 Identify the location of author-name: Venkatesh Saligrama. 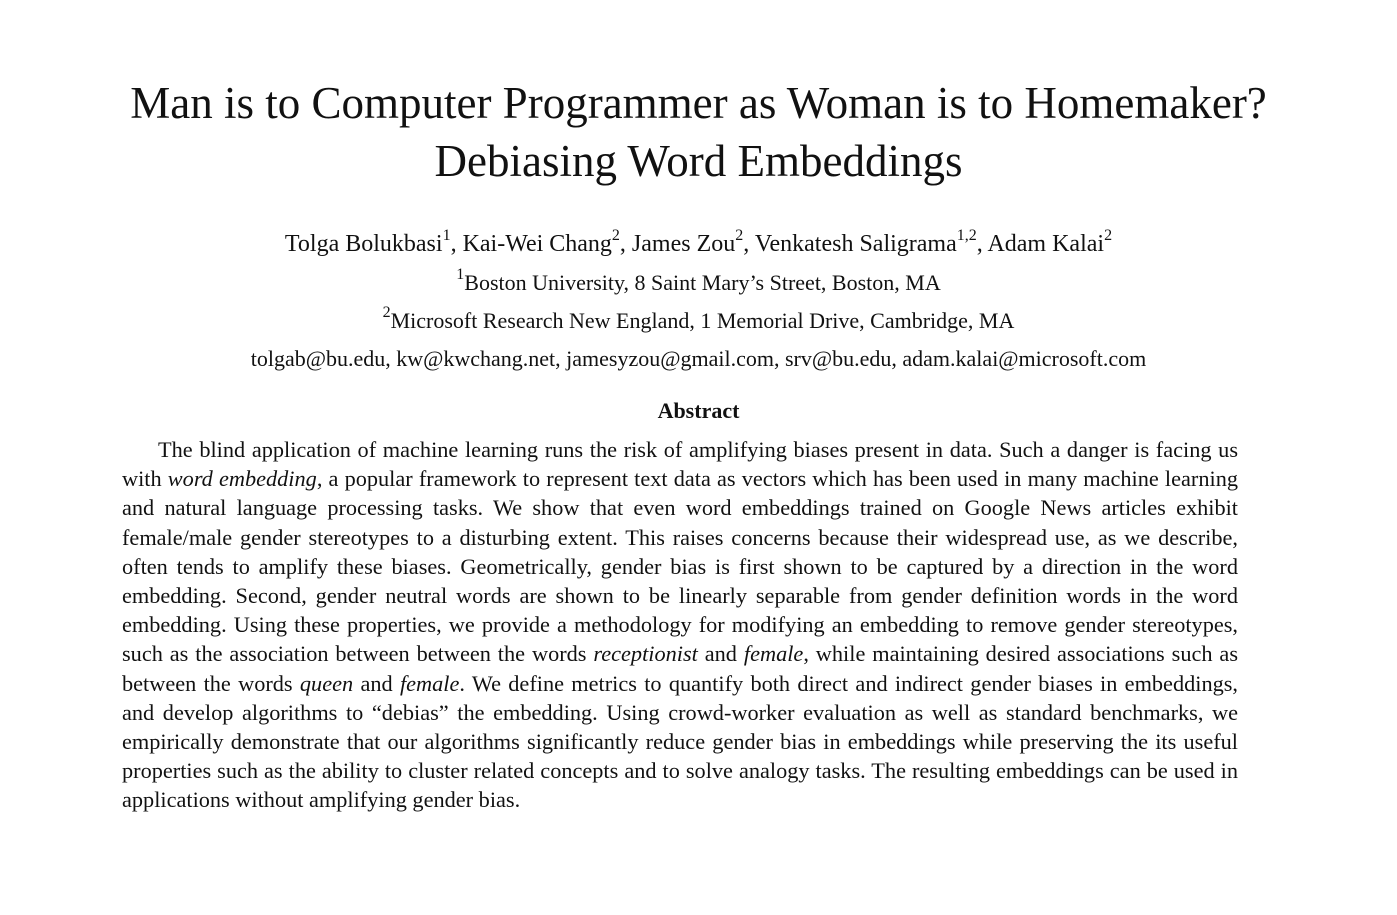
(855, 244).